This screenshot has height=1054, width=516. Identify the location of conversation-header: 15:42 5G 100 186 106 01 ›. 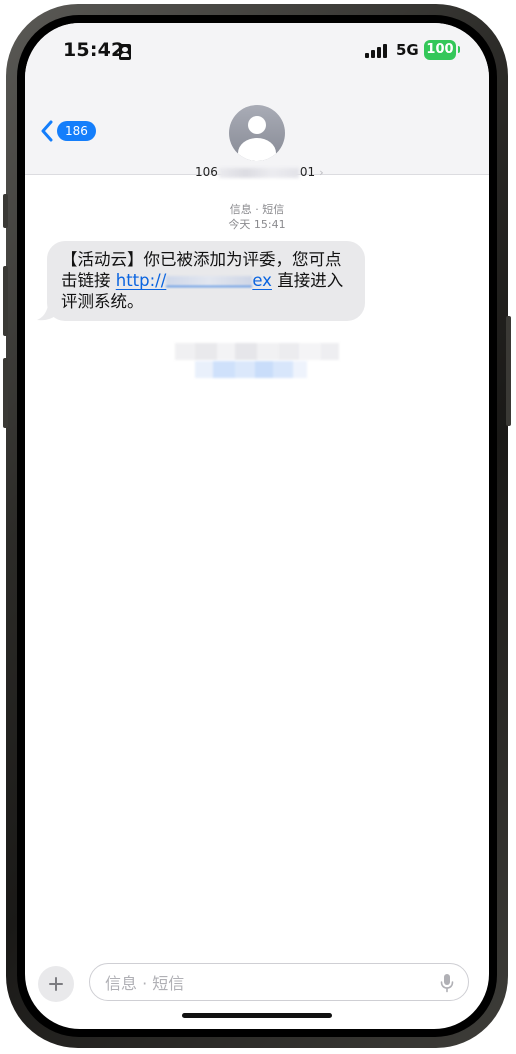
(257, 101).